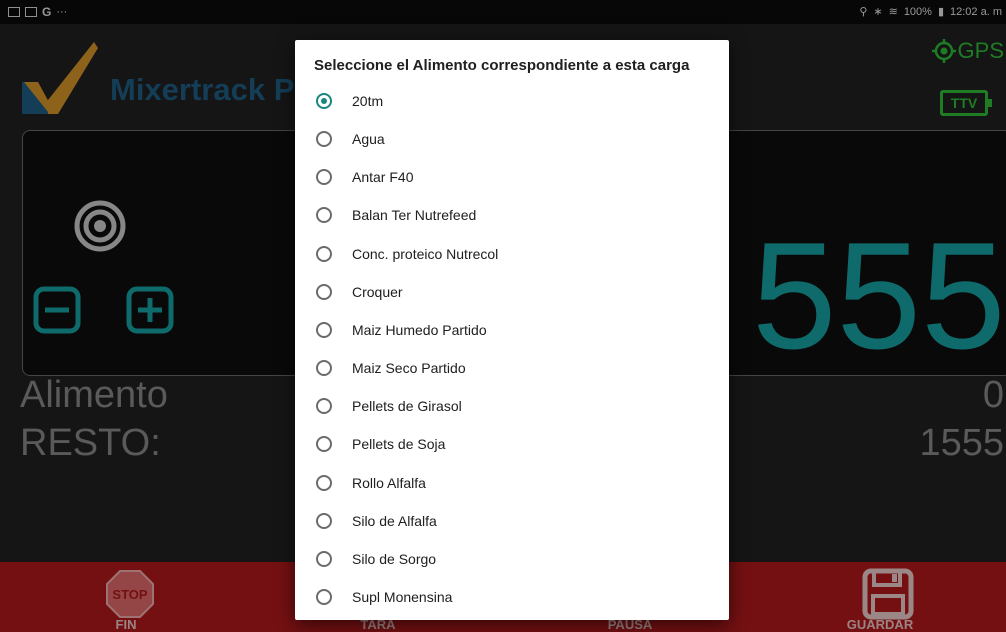  I want to click on food-option: Agua, so click(512, 139).